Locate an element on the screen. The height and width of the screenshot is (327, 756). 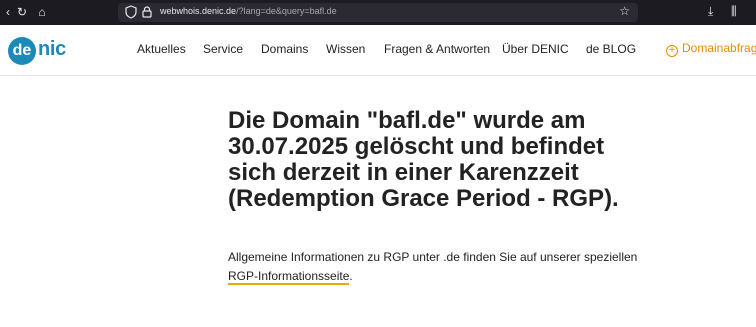
nav-item-service: Service is located at coordinates (223, 49).